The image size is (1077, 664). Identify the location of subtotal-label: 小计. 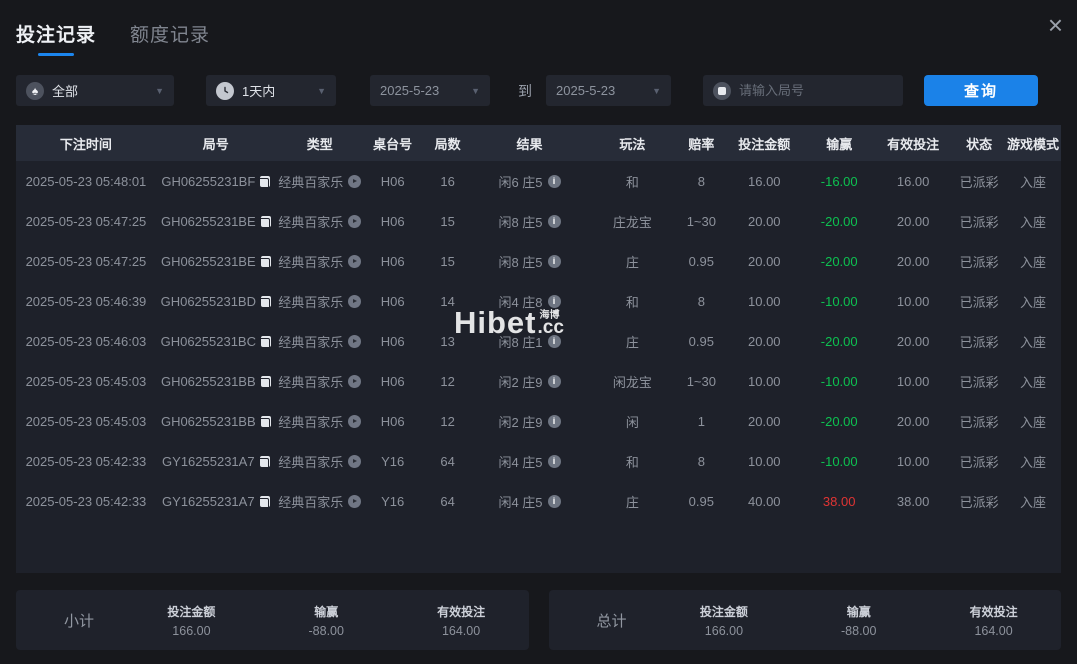
(79, 621).